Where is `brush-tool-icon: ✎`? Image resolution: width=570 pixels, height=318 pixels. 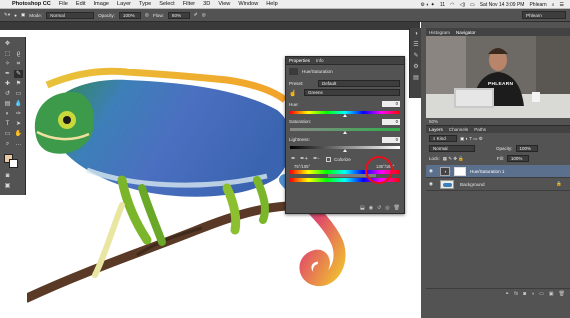
brush-tool-icon: ✎ is located at coordinates (18, 74).